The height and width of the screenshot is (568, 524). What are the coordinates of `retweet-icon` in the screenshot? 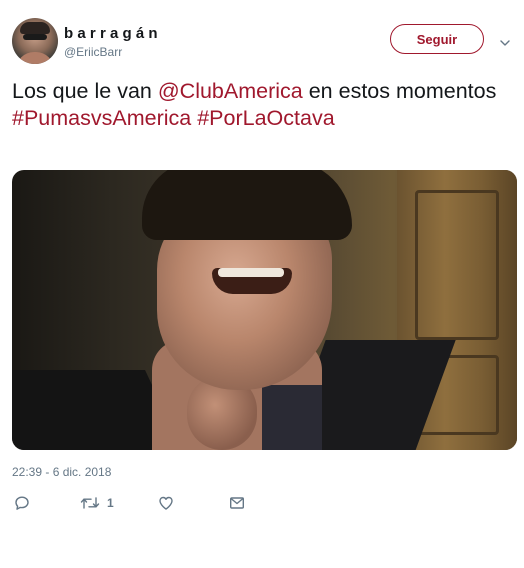 It's located at (90, 503).